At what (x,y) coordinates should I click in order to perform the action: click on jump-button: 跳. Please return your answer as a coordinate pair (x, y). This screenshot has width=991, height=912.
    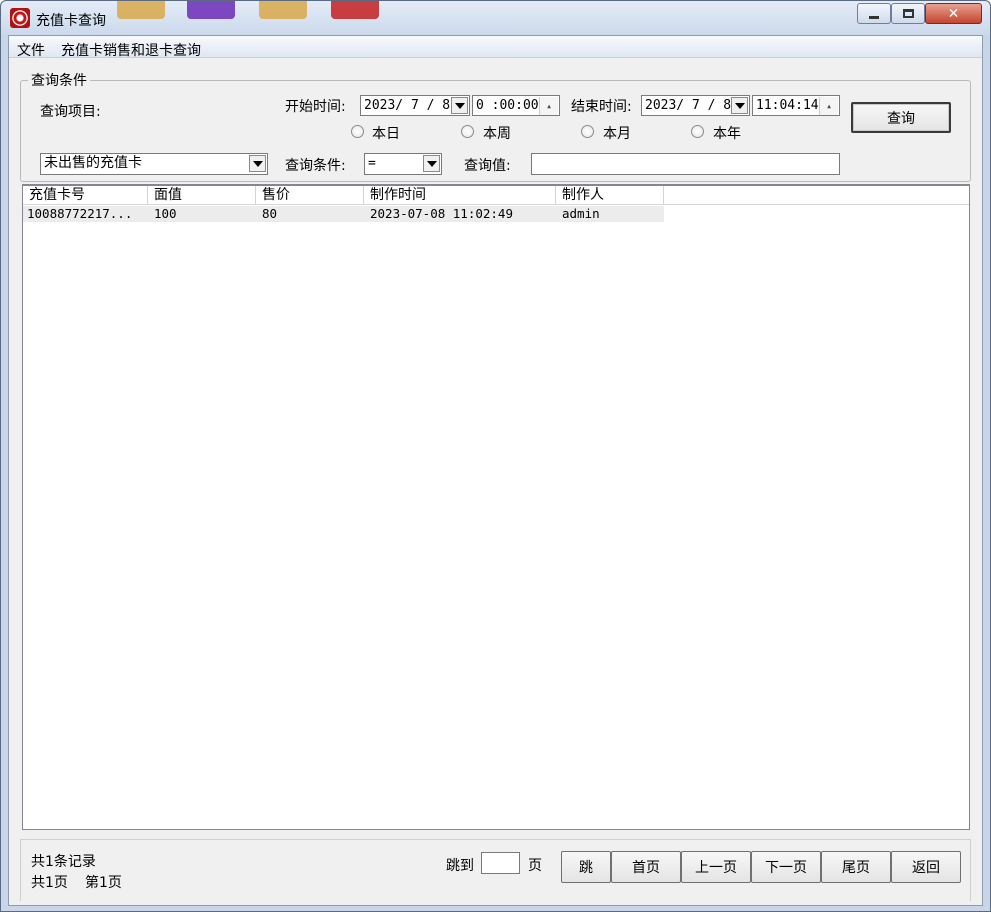
    Looking at the image, I should click on (586, 867).